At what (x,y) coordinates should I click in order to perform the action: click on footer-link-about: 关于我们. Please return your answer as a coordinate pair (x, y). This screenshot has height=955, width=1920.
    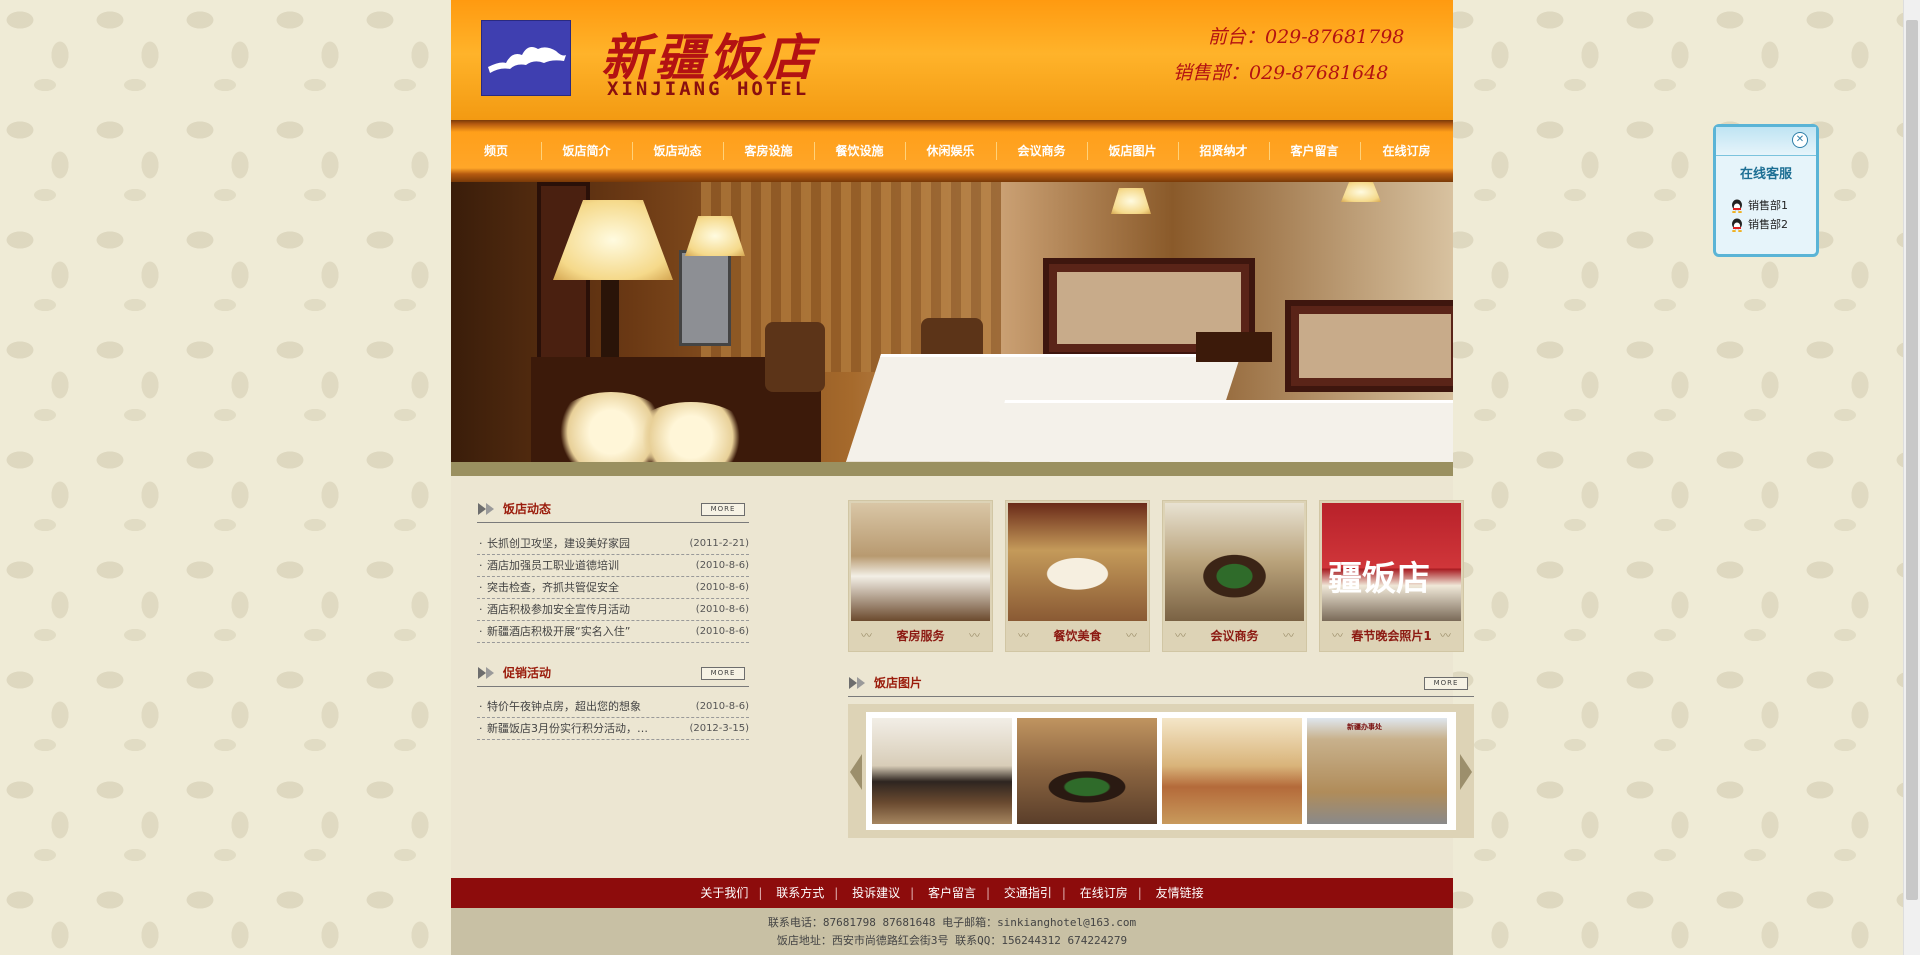
    Looking at the image, I should click on (724, 893).